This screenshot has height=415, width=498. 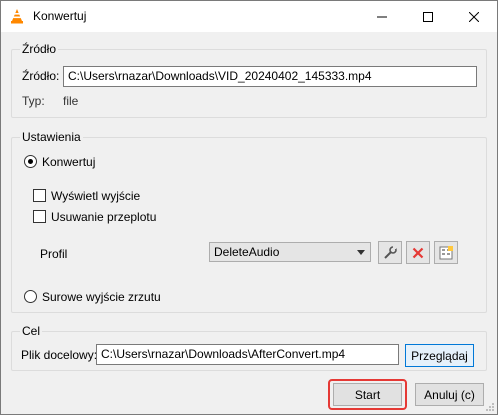 What do you see at coordinates (39, 216) in the screenshot?
I see `deinterlace-checkbox` at bounding box center [39, 216].